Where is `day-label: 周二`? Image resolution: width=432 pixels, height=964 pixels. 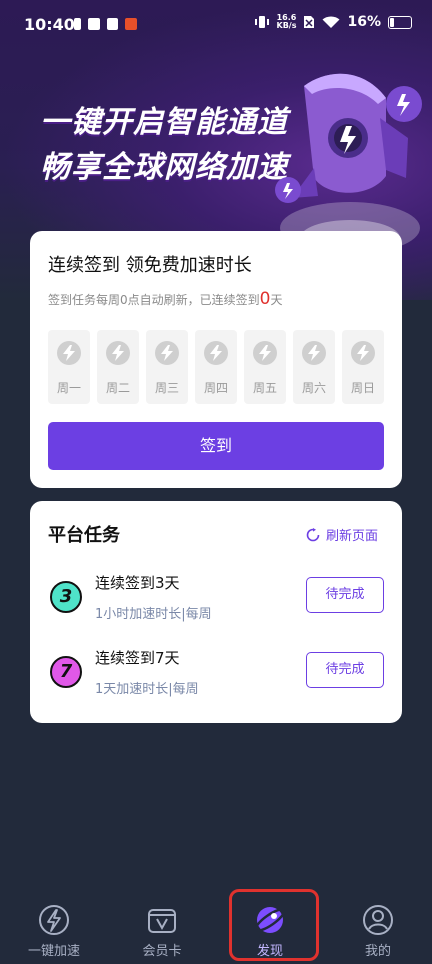 day-label: 周二 is located at coordinates (117, 388).